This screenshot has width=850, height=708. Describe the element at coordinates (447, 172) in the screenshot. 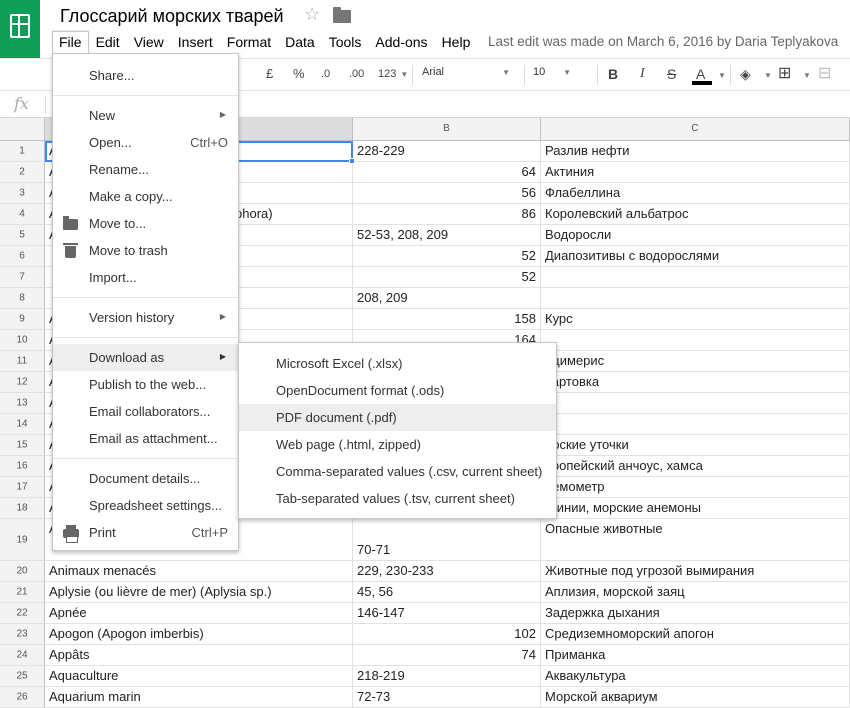

I see `cell-b: 64` at that location.